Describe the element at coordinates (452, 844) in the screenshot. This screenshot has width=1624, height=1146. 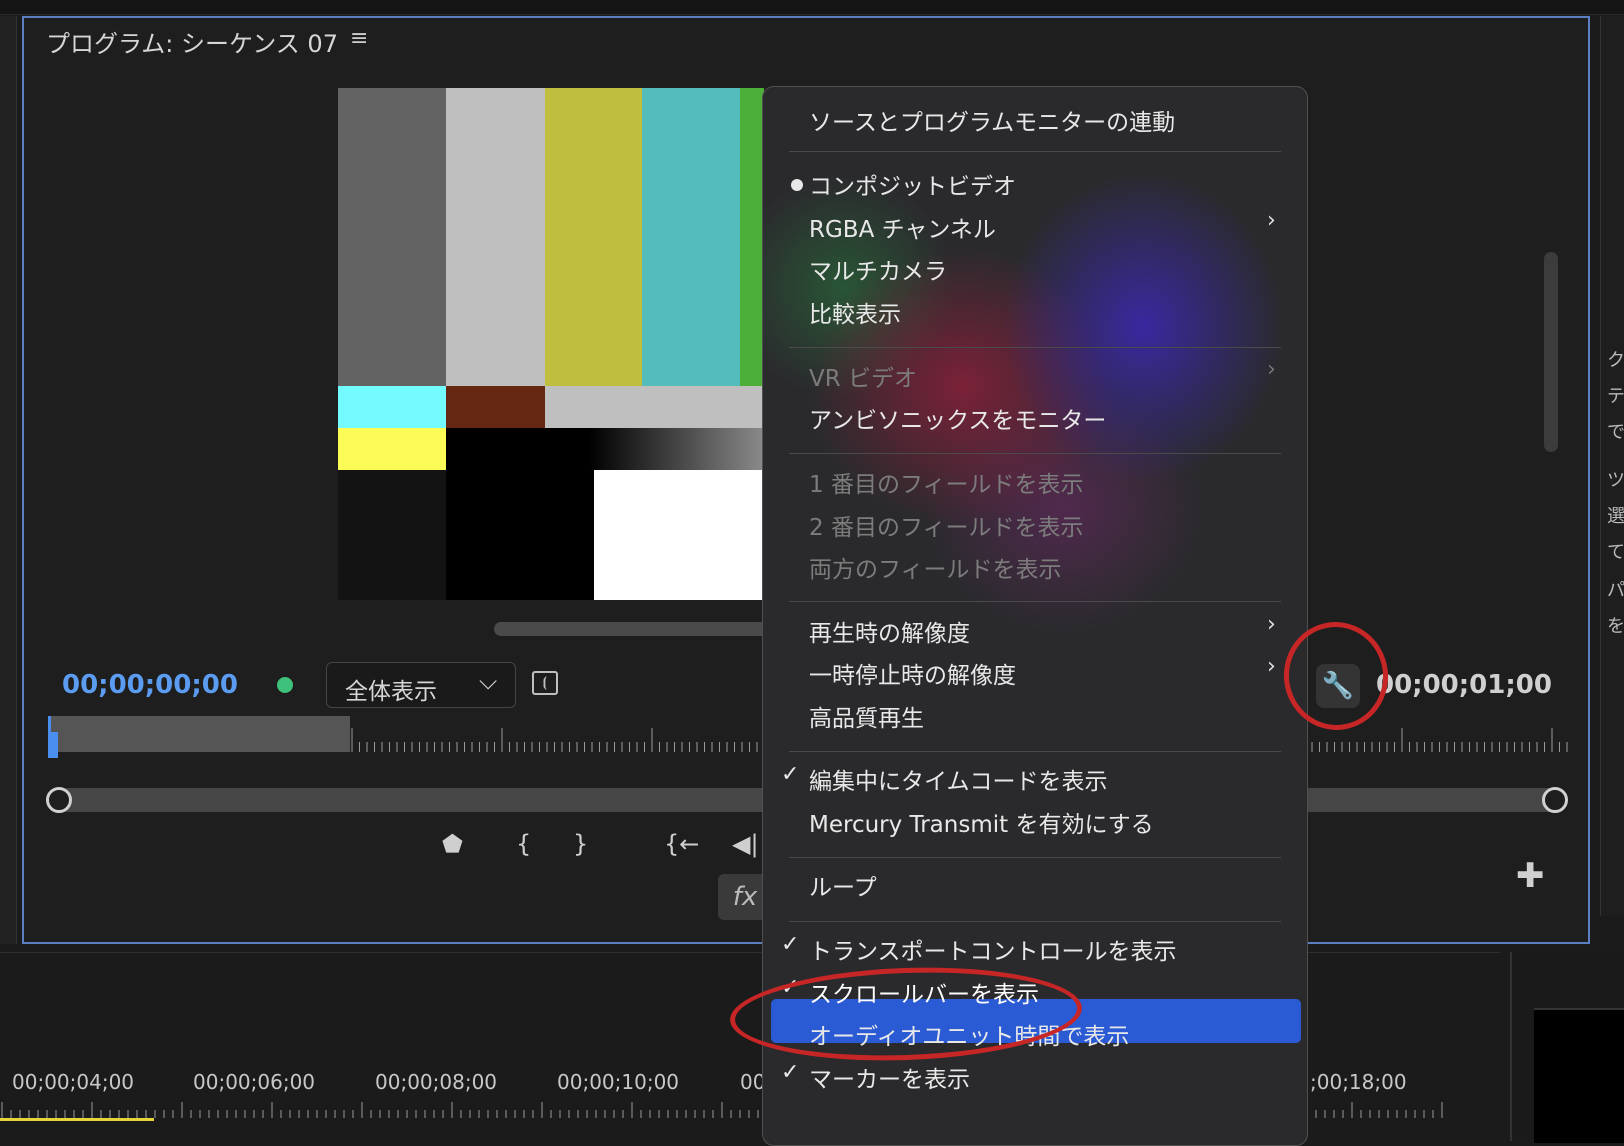
I see `add-marker-button: ⬟` at that location.